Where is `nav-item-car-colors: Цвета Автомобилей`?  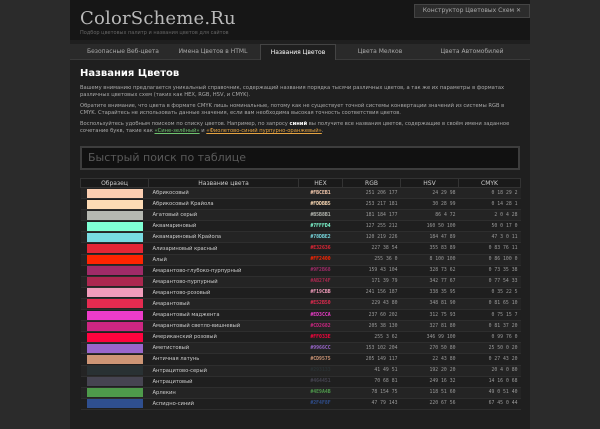 nav-item-car-colors: Цвета Автомобилей is located at coordinates (472, 52).